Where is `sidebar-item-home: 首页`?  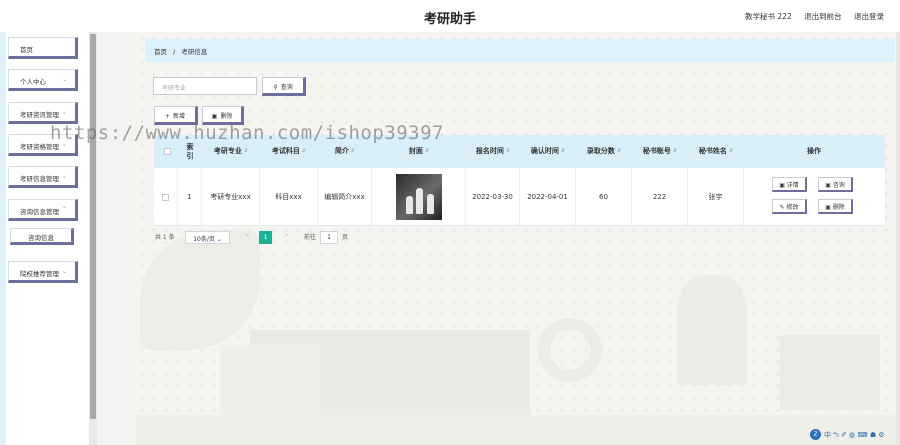
sidebar-item-home: 首页 is located at coordinates (43, 48).